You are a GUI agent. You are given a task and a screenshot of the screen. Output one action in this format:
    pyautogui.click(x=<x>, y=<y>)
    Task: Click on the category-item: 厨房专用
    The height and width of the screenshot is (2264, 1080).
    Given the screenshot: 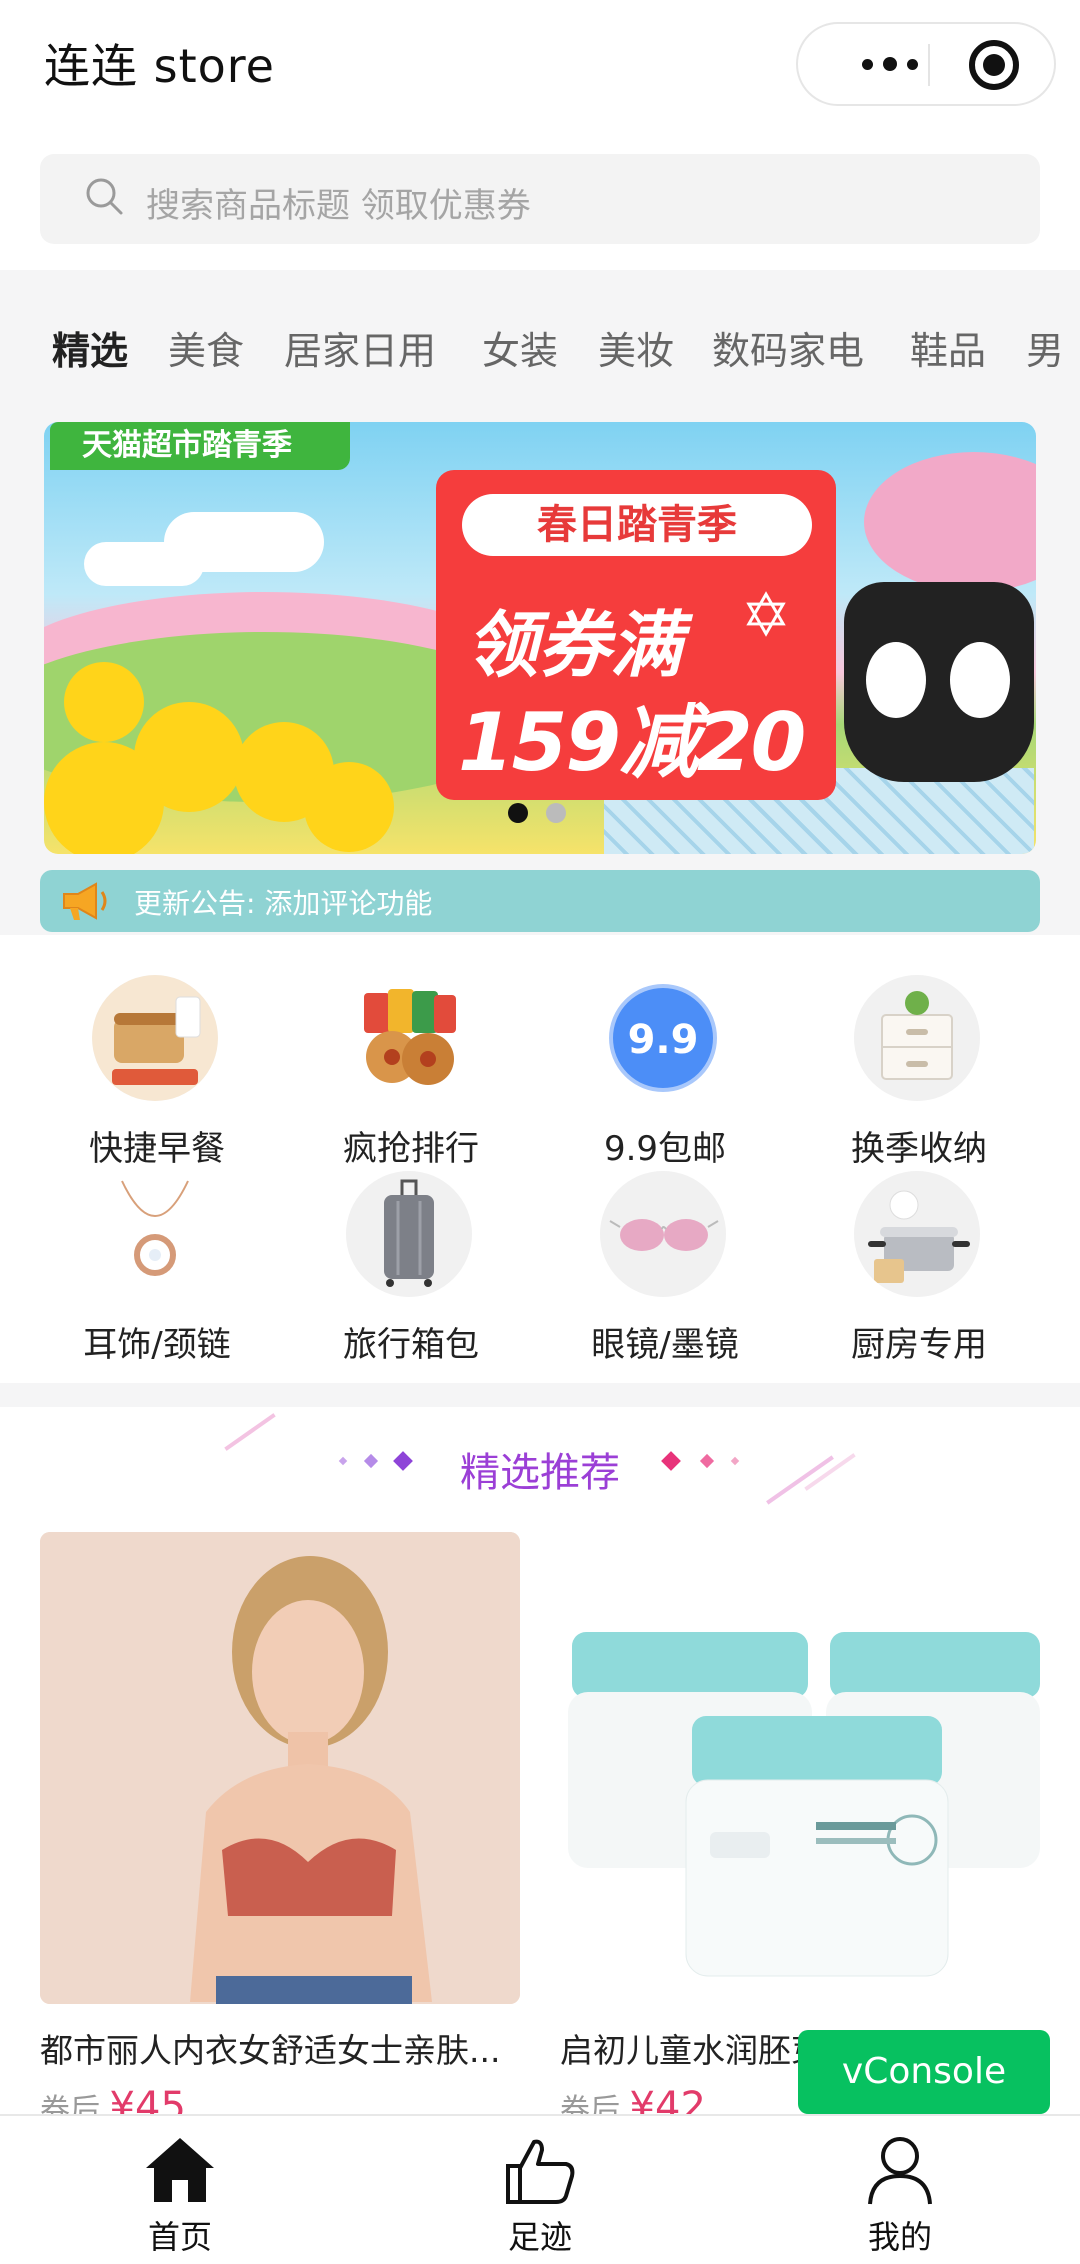 What is the action you would take?
    pyautogui.click(x=919, y=1248)
    